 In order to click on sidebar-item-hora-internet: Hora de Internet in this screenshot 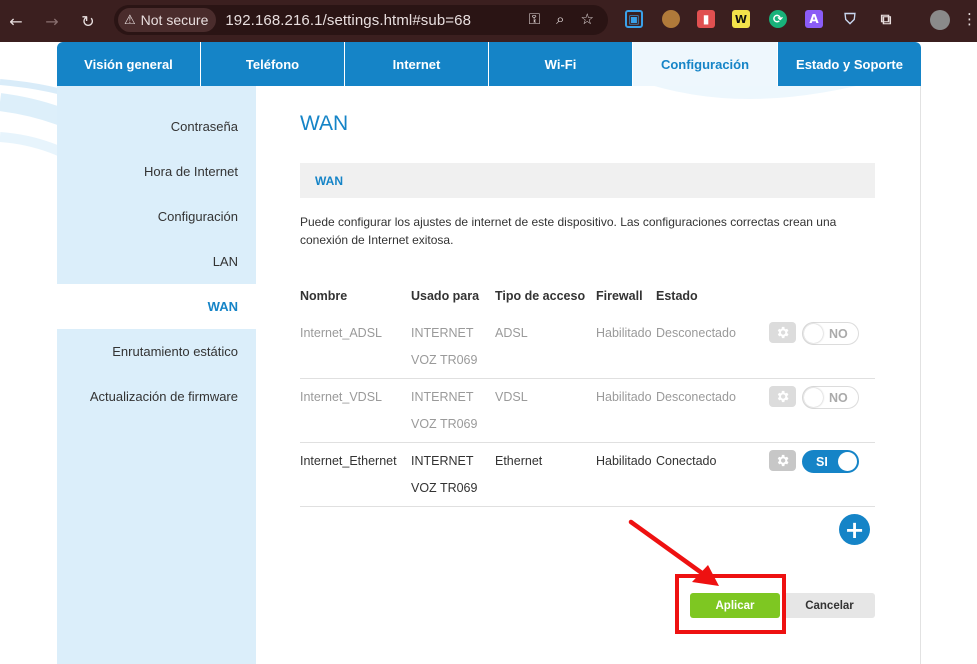, I will do `click(191, 171)`.